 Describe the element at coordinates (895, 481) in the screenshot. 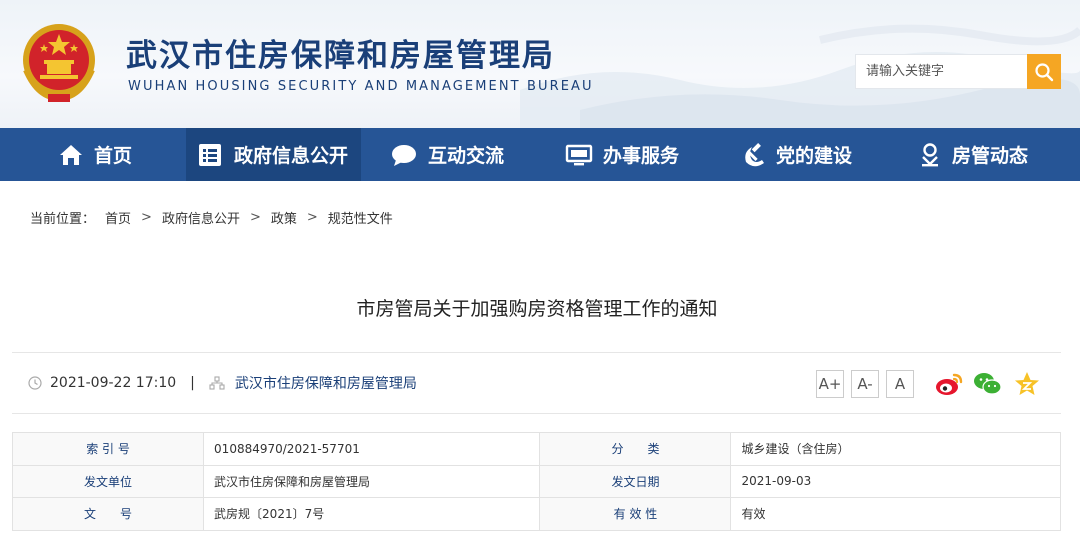

I see `issue-date-value: 2021-09-03` at that location.